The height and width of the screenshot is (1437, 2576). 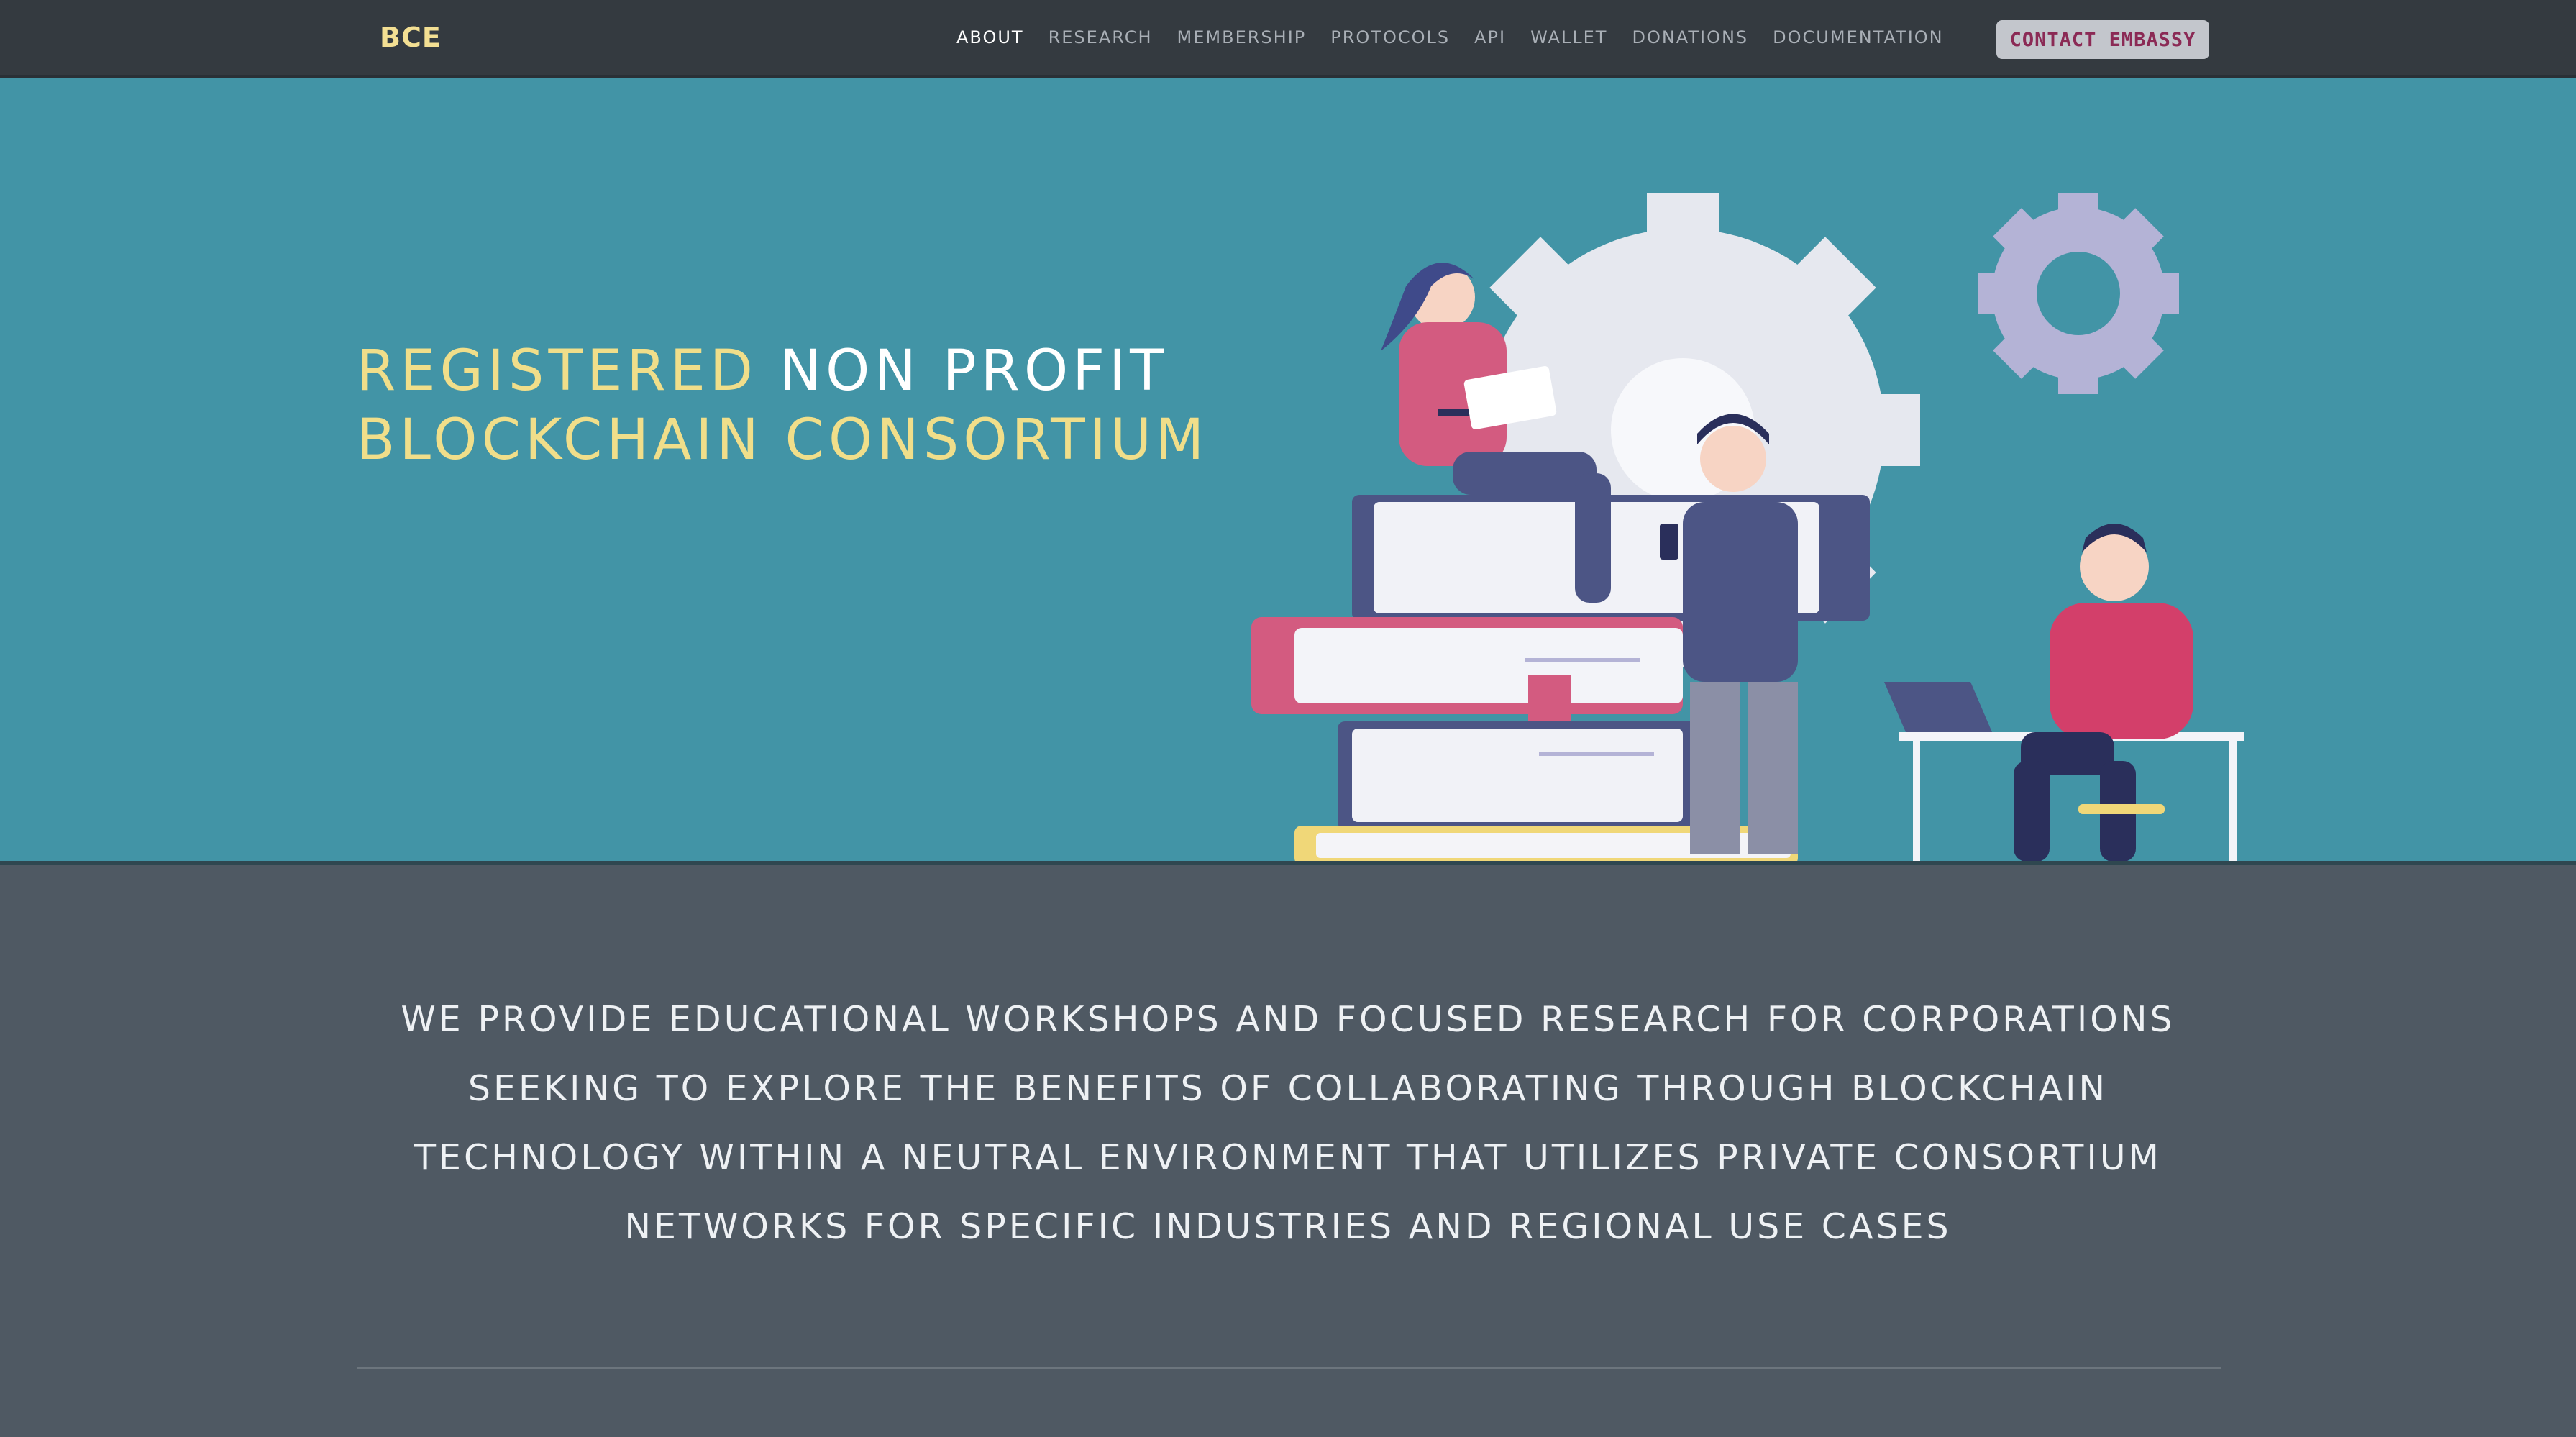 What do you see at coordinates (1242, 37) in the screenshot?
I see `nav-item-membership: MEMBERSHIP` at bounding box center [1242, 37].